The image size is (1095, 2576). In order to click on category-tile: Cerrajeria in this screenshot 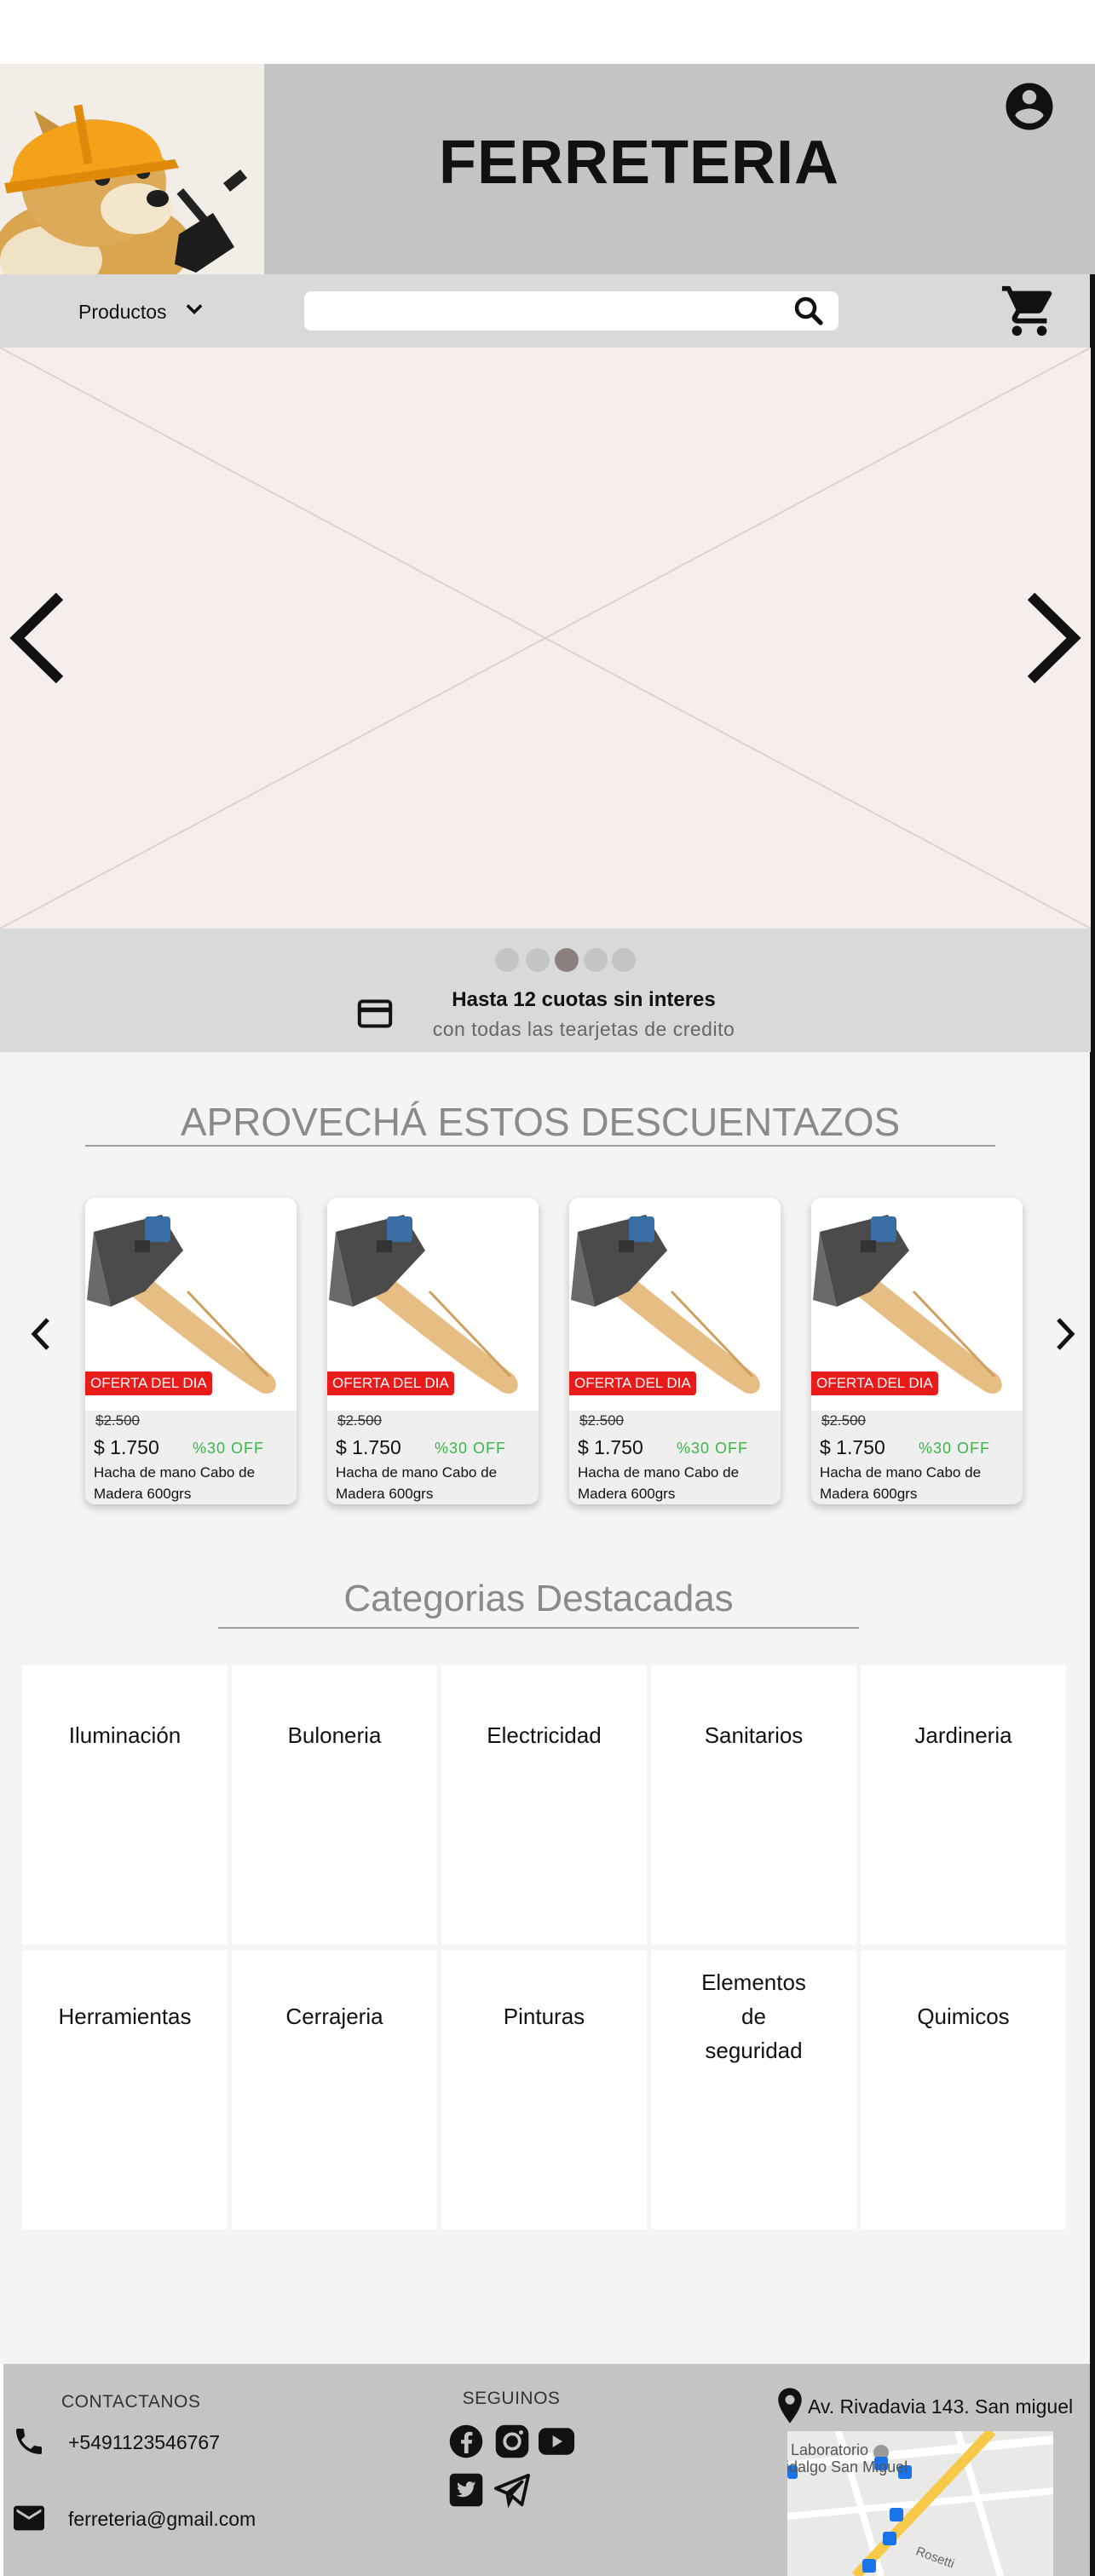, I will do `click(334, 2090)`.